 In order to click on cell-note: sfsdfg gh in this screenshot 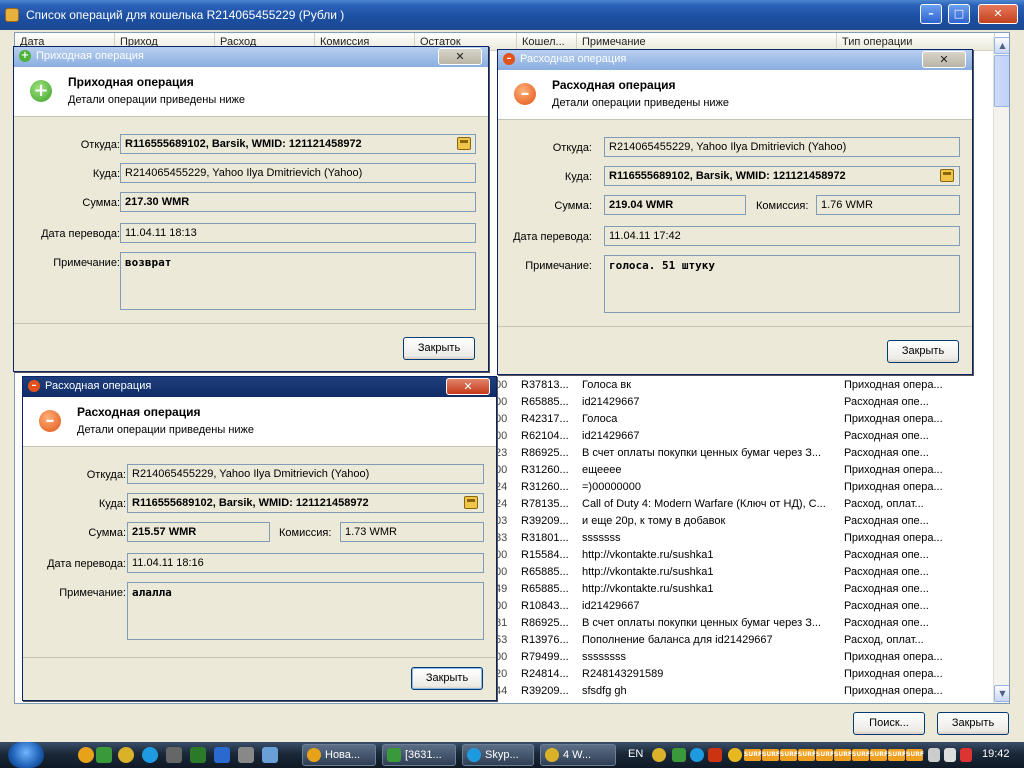, I will do `click(604, 691)`.